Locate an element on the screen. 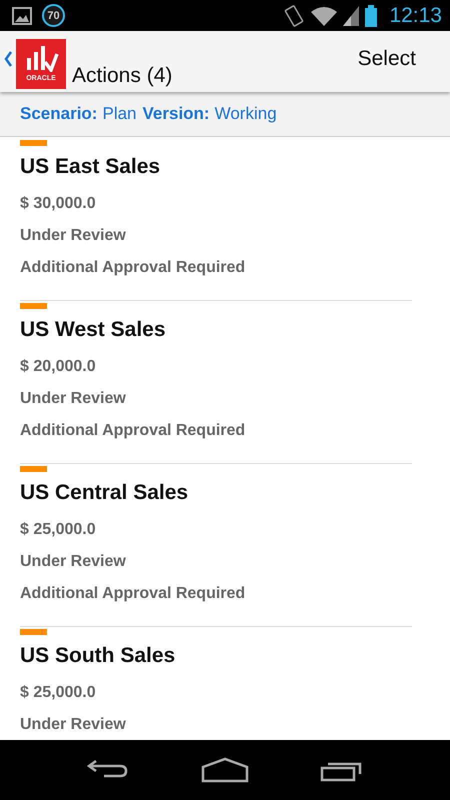 Image resolution: width=450 pixels, height=800 pixels. action-amount: $ 20,000.0 is located at coordinates (58, 367).